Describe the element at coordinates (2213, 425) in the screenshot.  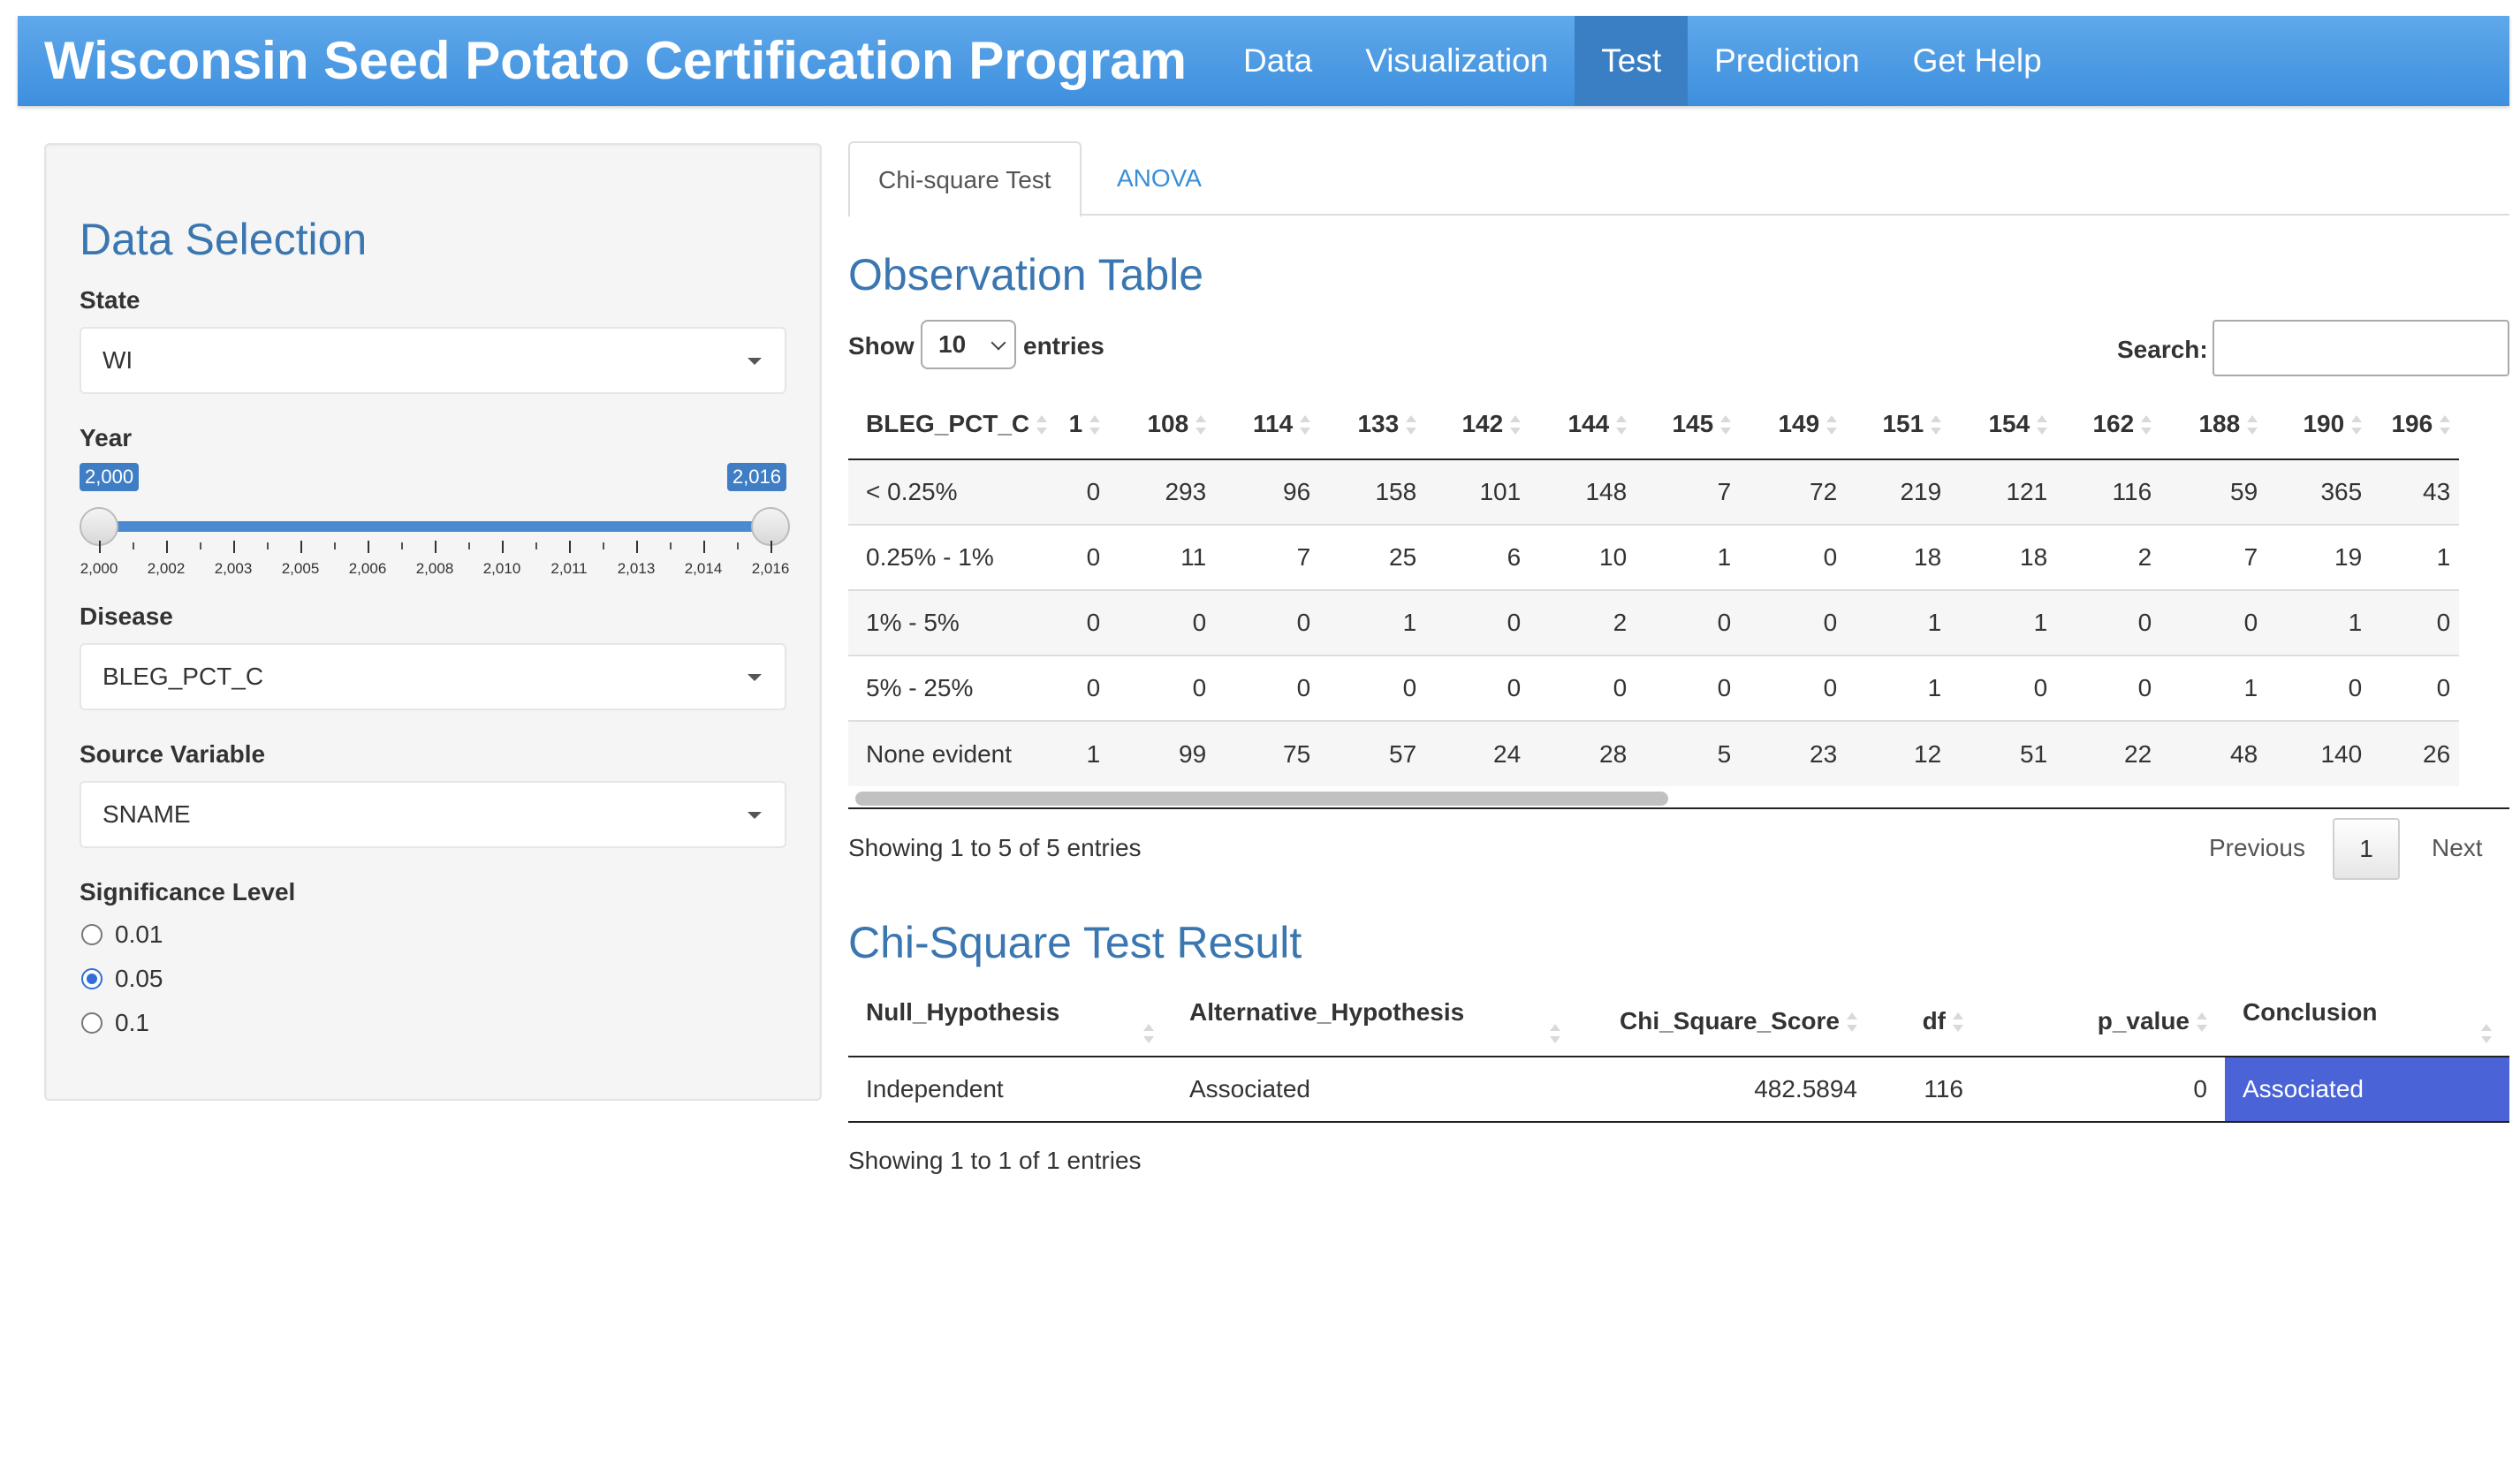
I see `column-header: 188` at that location.